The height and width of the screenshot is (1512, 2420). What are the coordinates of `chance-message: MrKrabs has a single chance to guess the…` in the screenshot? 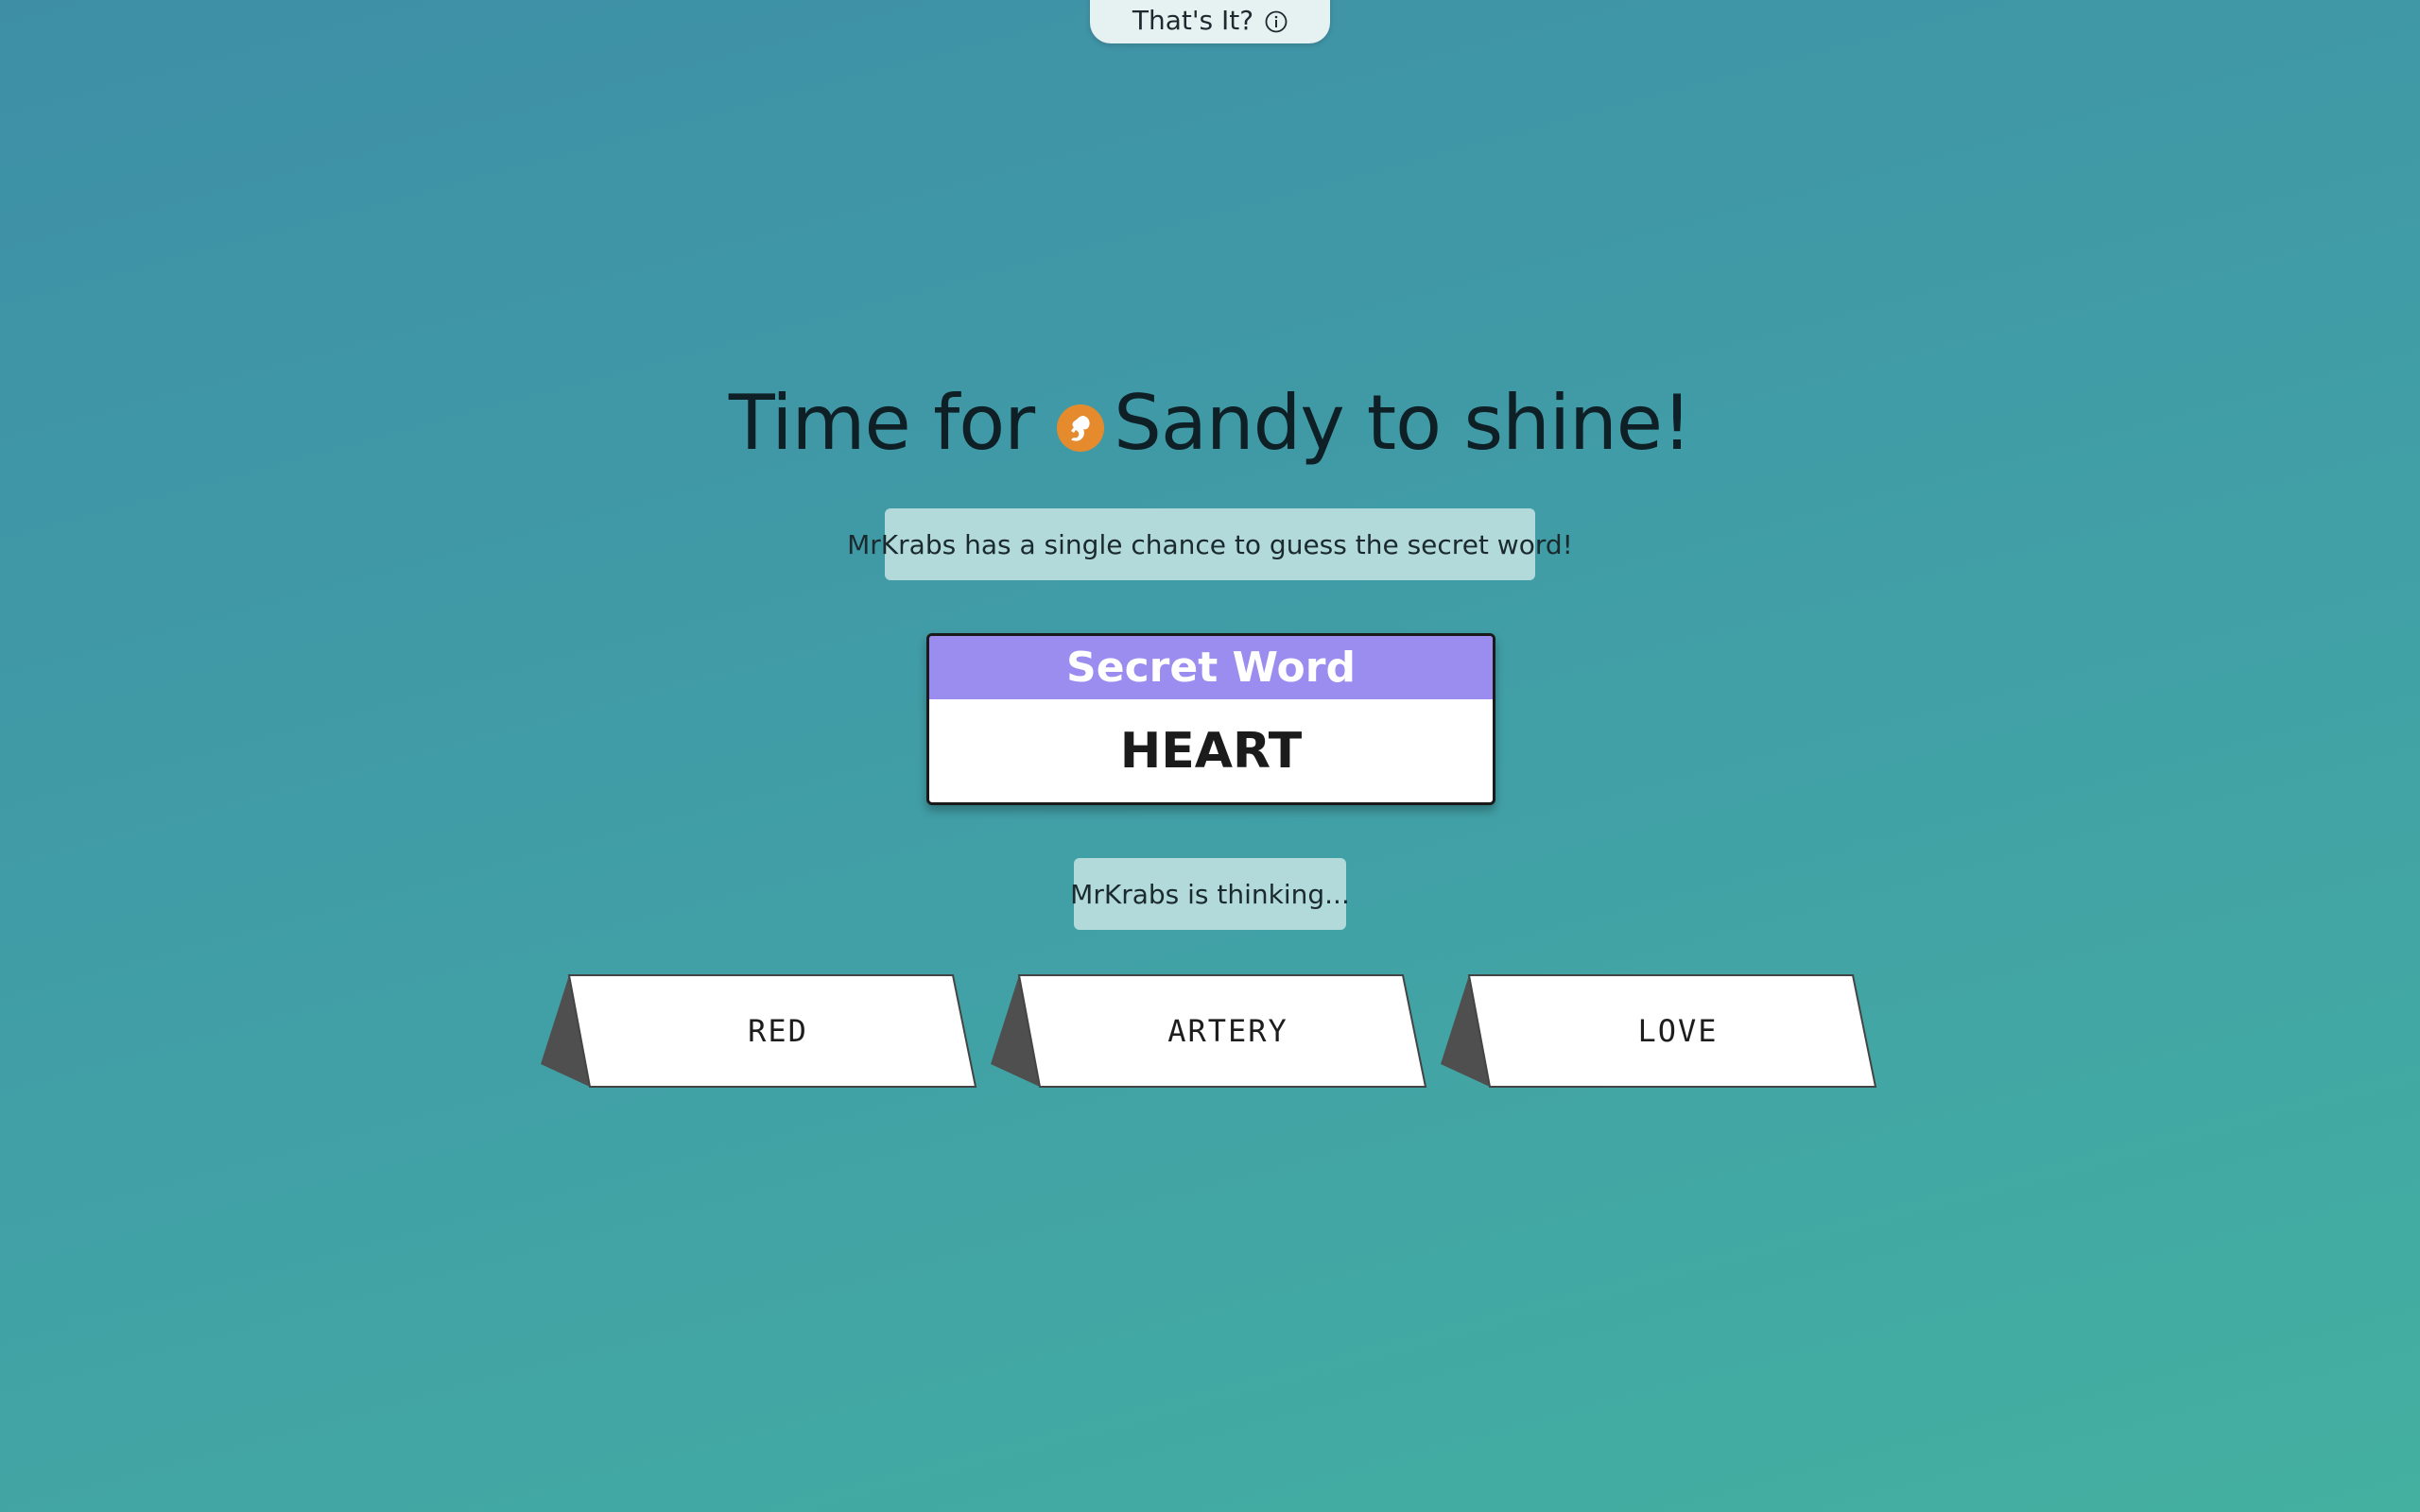 It's located at (1210, 544).